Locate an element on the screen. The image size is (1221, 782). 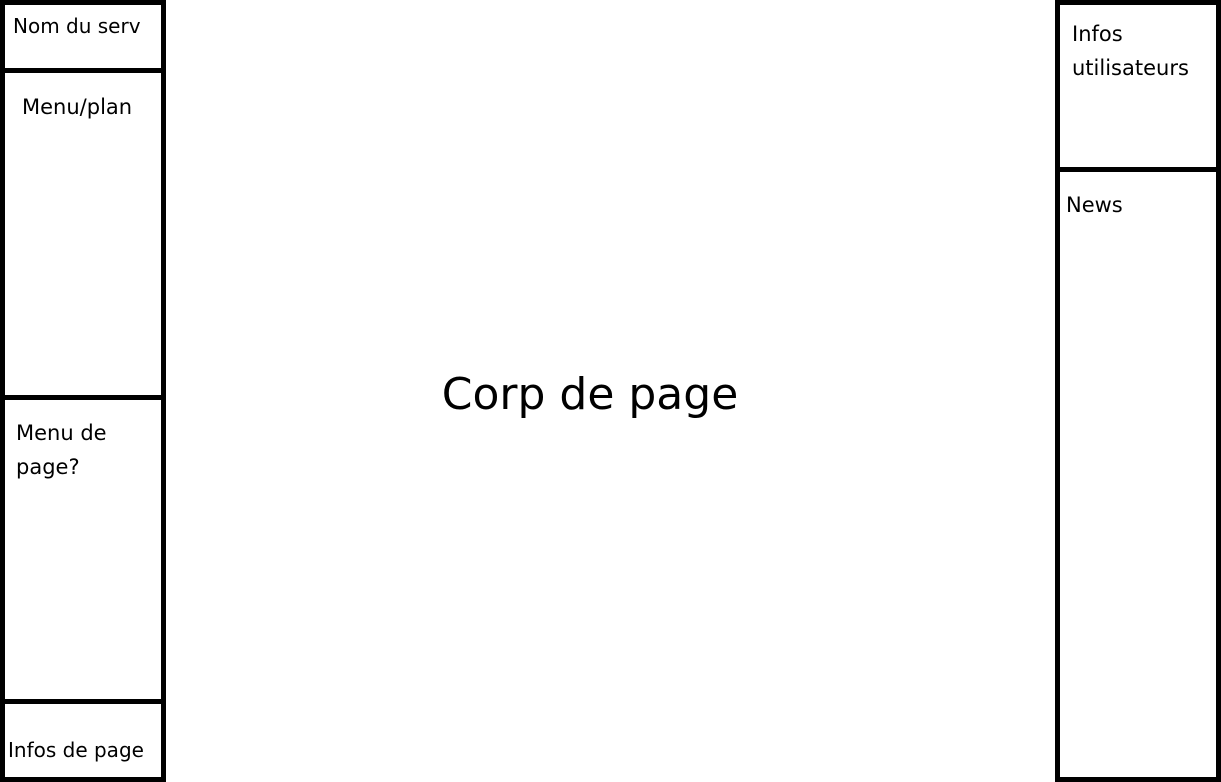
server-name-box: Nom du serv is located at coordinates (83, 37).